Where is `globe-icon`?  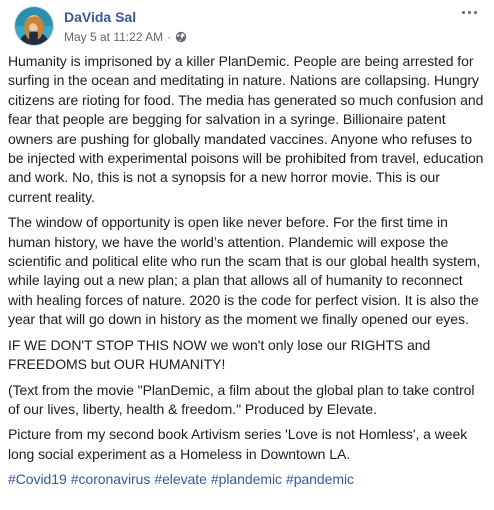 globe-icon is located at coordinates (181, 37).